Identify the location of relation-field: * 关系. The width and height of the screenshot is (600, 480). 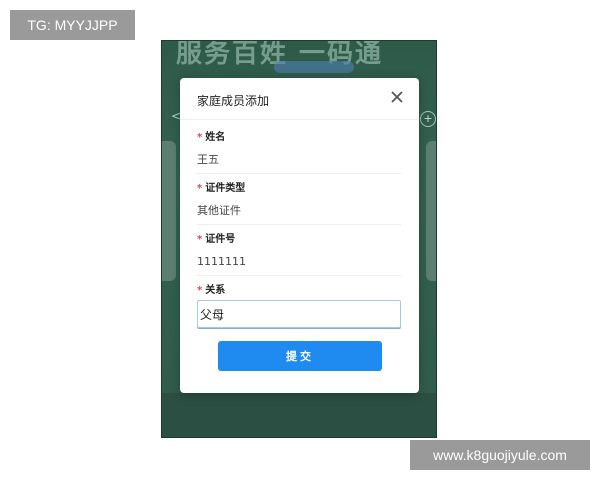
(299, 304).